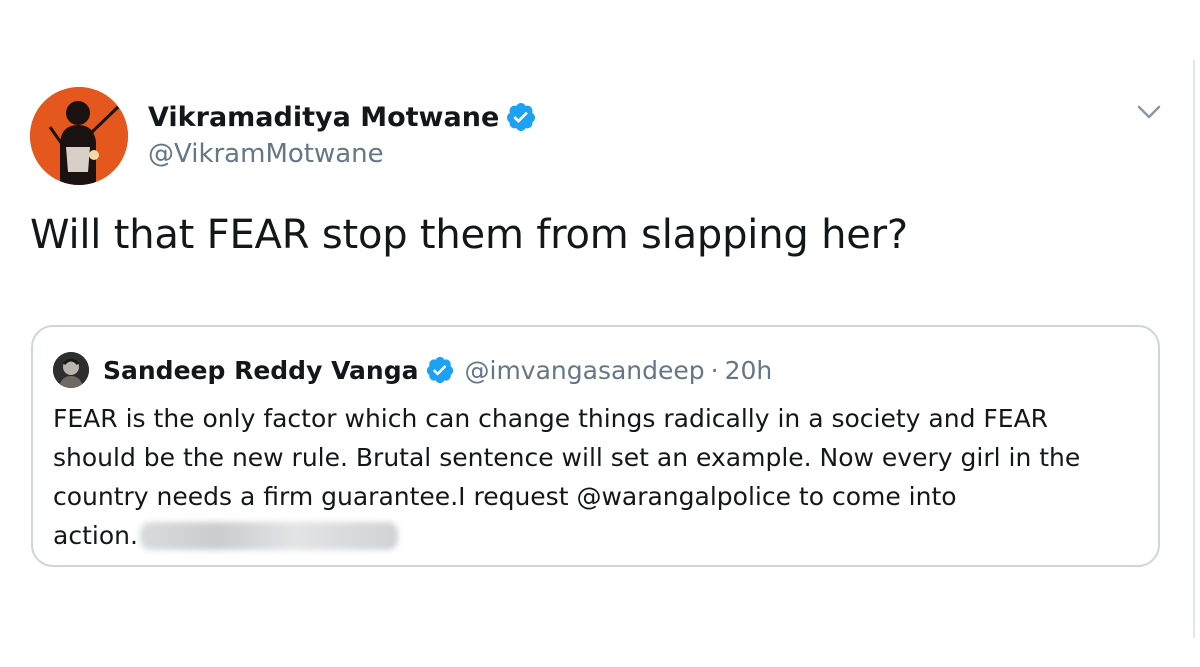 The height and width of the screenshot is (667, 1200). What do you see at coordinates (323, 117) in the screenshot?
I see `author-display-name: Vikramaditya Motwane` at bounding box center [323, 117].